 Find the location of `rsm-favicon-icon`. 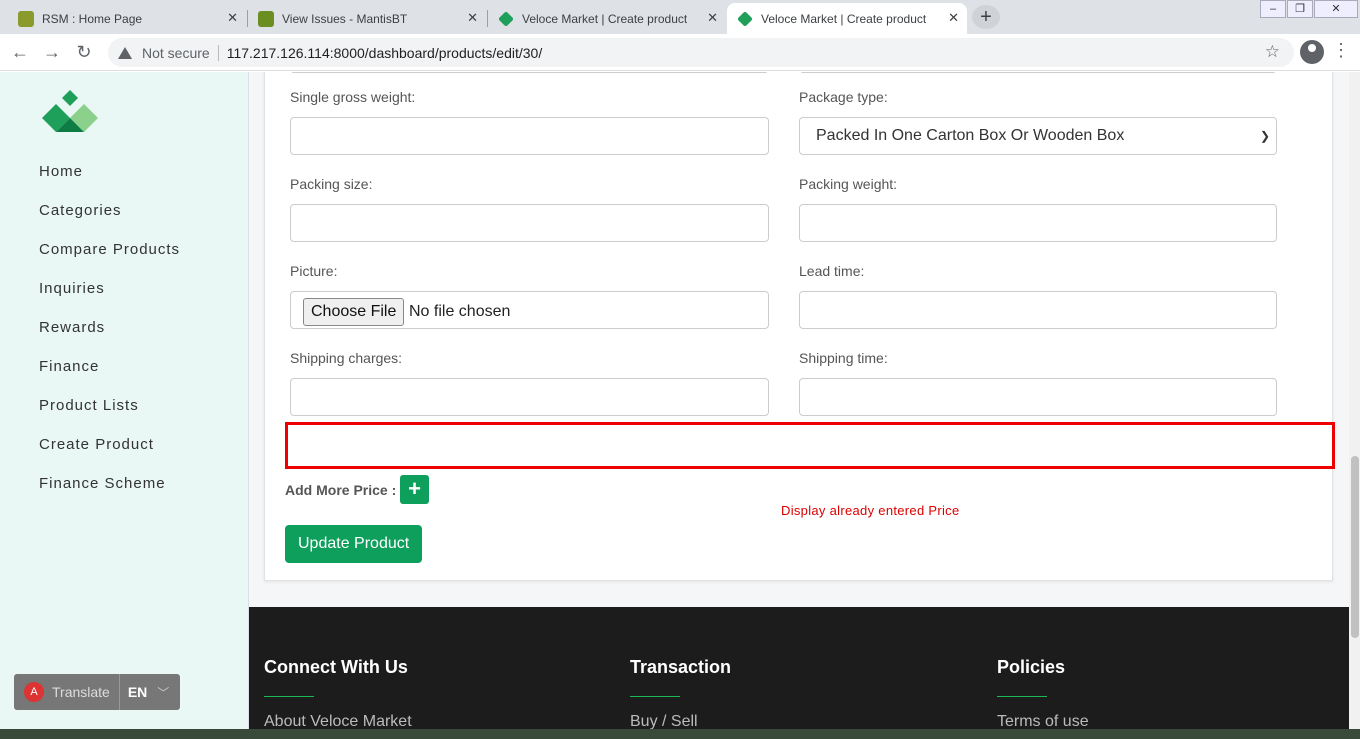

rsm-favicon-icon is located at coordinates (26, 18).